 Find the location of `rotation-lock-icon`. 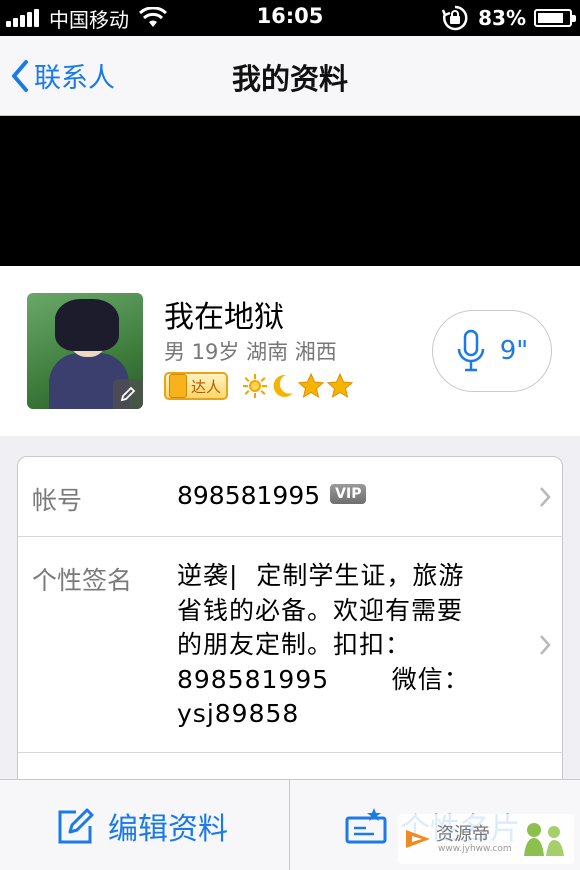

rotation-lock-icon is located at coordinates (455, 18).